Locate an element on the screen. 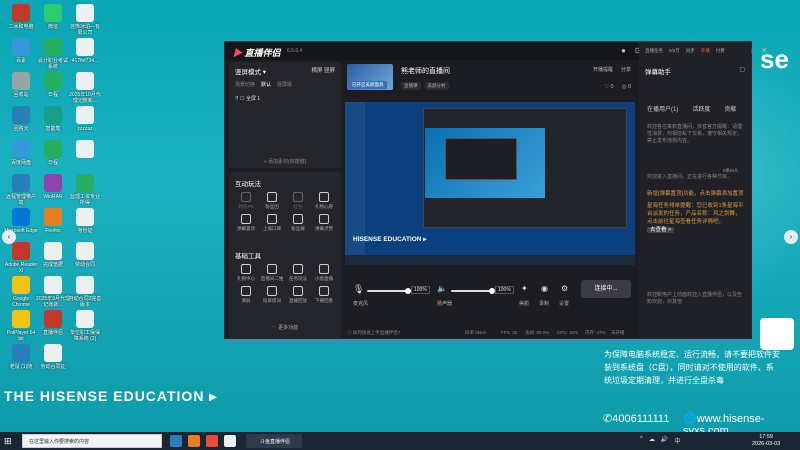  desktop-icon: 百素 is located at coordinates (21, 51).